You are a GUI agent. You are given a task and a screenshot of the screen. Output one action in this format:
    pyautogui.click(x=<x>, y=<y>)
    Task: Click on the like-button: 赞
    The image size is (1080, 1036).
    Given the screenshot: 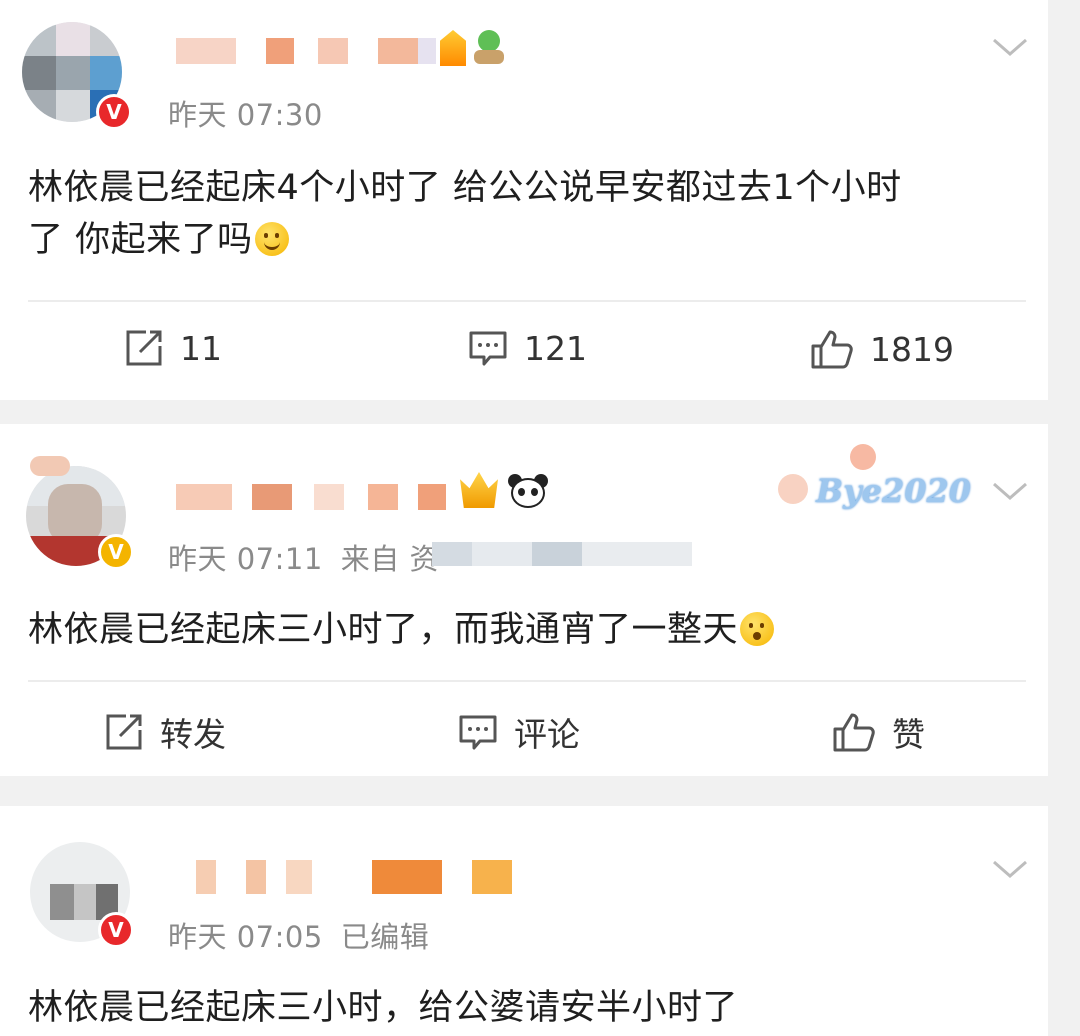 What is the action you would take?
    pyautogui.click(x=878, y=732)
    